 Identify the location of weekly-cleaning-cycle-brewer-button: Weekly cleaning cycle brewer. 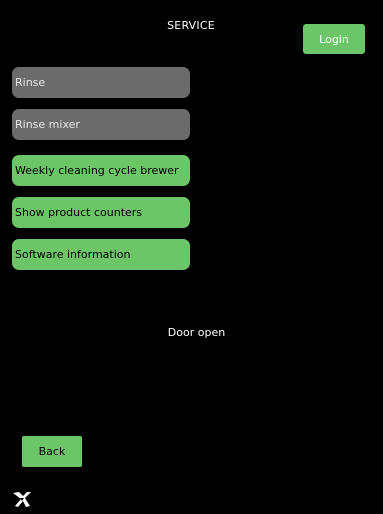
(101, 170).